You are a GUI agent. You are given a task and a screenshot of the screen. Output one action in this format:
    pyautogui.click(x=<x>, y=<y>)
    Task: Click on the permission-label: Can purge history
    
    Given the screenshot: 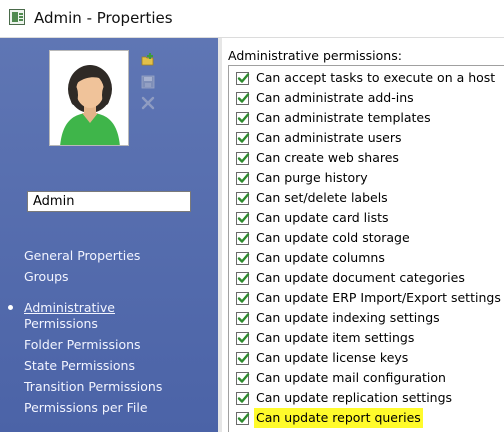 What is the action you would take?
    pyautogui.click(x=312, y=177)
    